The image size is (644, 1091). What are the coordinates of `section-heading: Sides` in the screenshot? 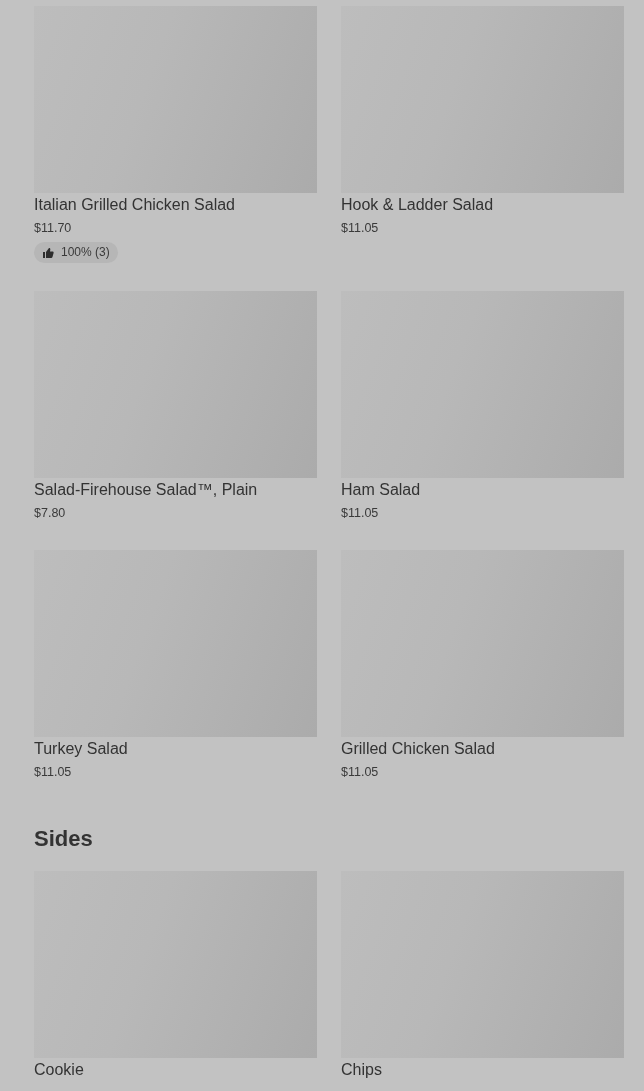 It's located at (64, 839).